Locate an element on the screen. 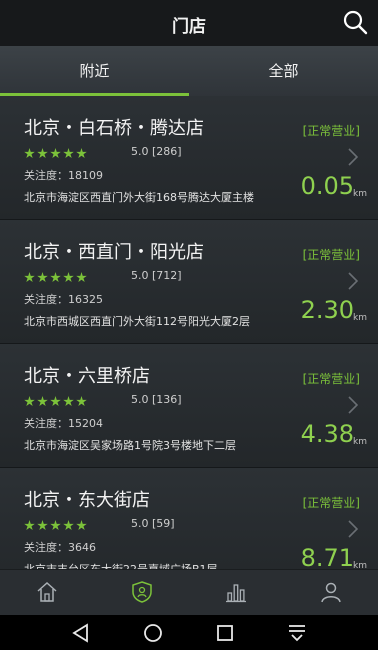  tab-nearby: 附近 is located at coordinates (94, 71).